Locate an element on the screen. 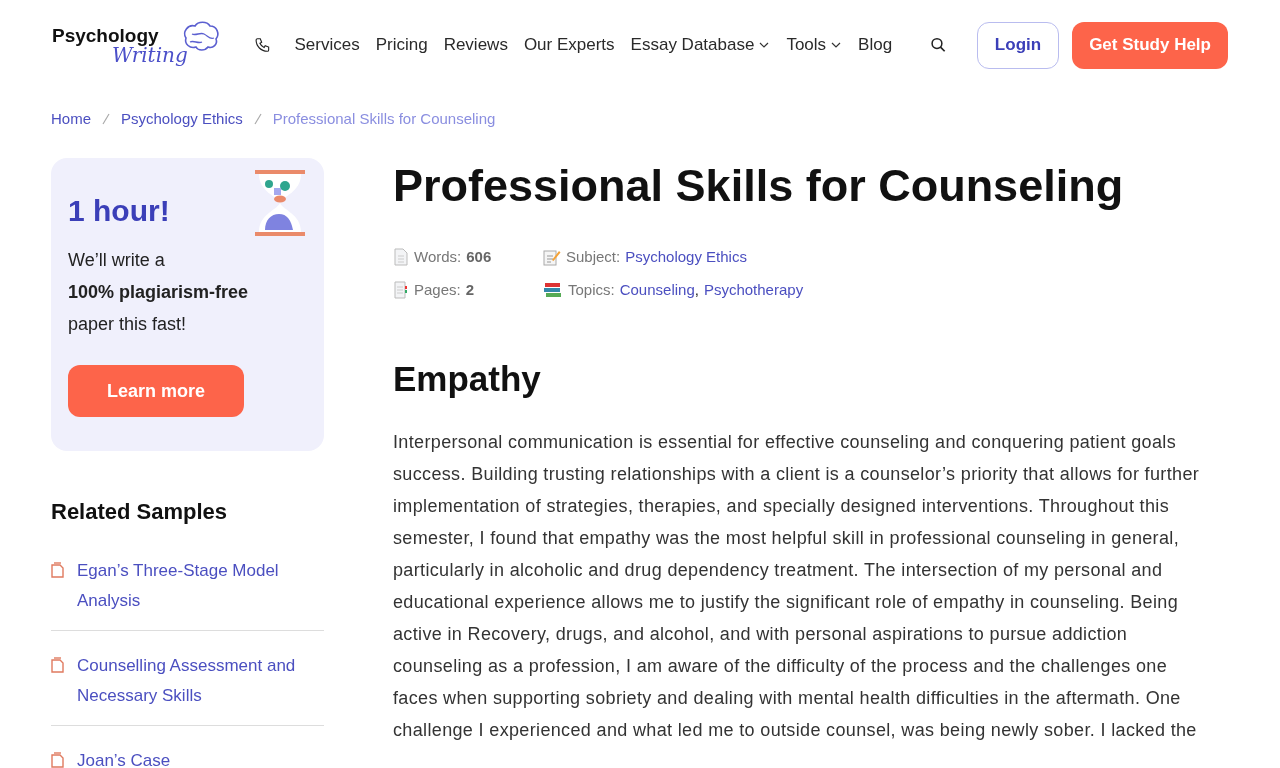 This screenshot has height=768, width=1280. related-sample-link: Egan’s Three-Stage Model Analysis is located at coordinates (200, 586).